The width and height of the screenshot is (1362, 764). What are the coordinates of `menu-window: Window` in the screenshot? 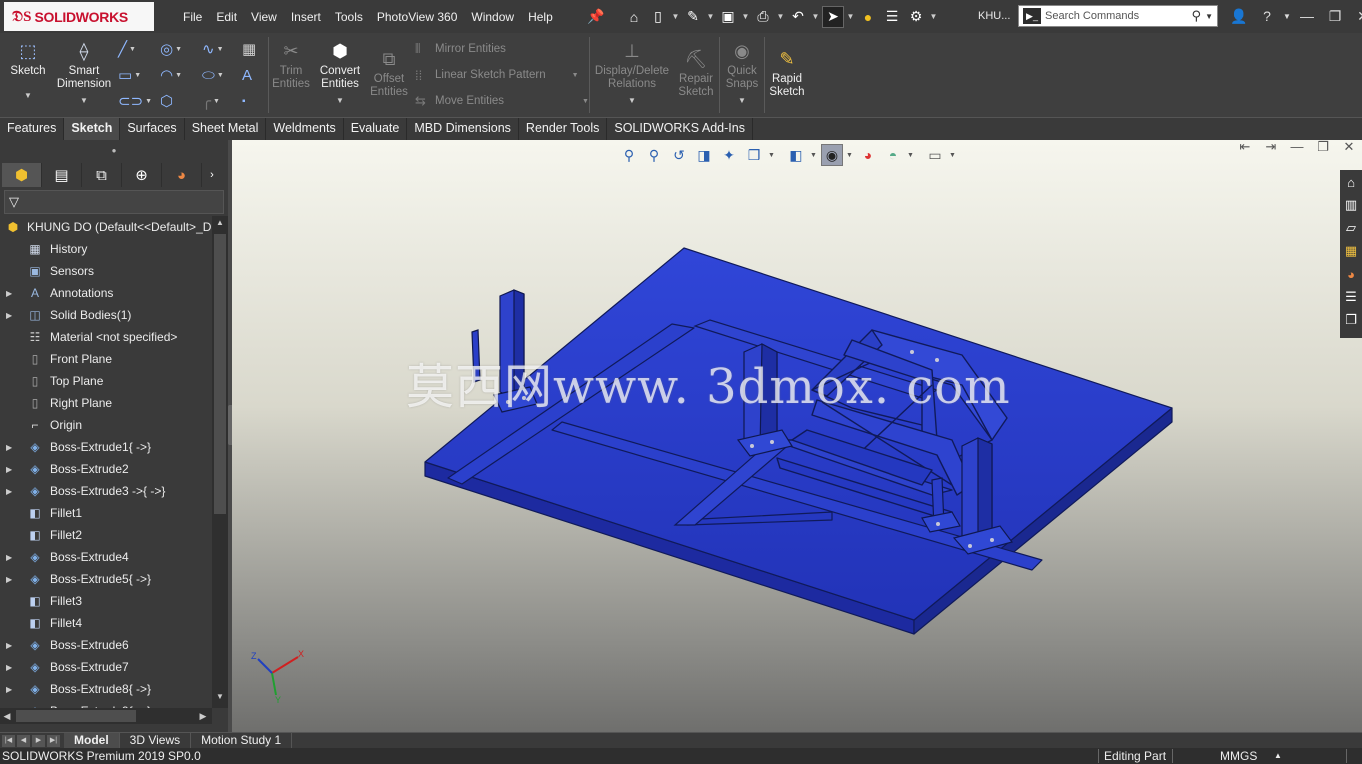 It's located at (492, 17).